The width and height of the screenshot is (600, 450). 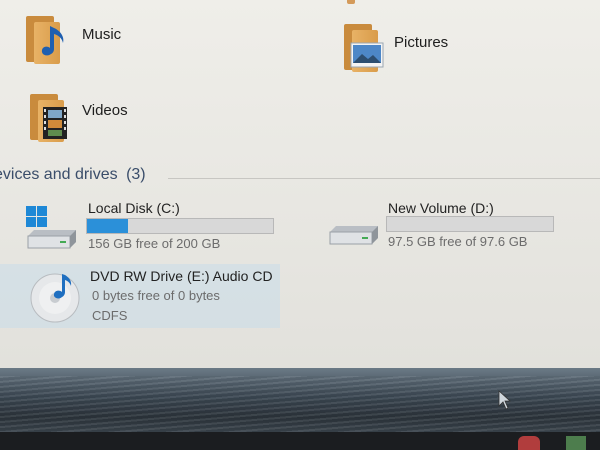 What do you see at coordinates (154, 243) in the screenshot?
I see `drive-free-space: 156 GB free of 200 GB` at bounding box center [154, 243].